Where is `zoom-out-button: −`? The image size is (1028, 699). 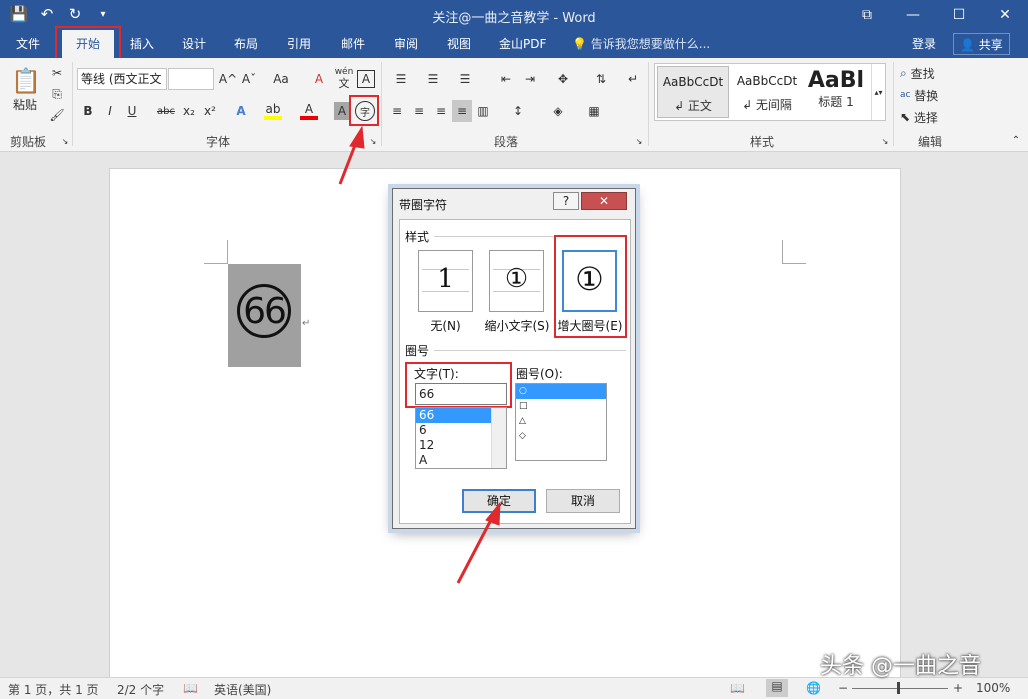 zoom-out-button: − is located at coordinates (843, 688).